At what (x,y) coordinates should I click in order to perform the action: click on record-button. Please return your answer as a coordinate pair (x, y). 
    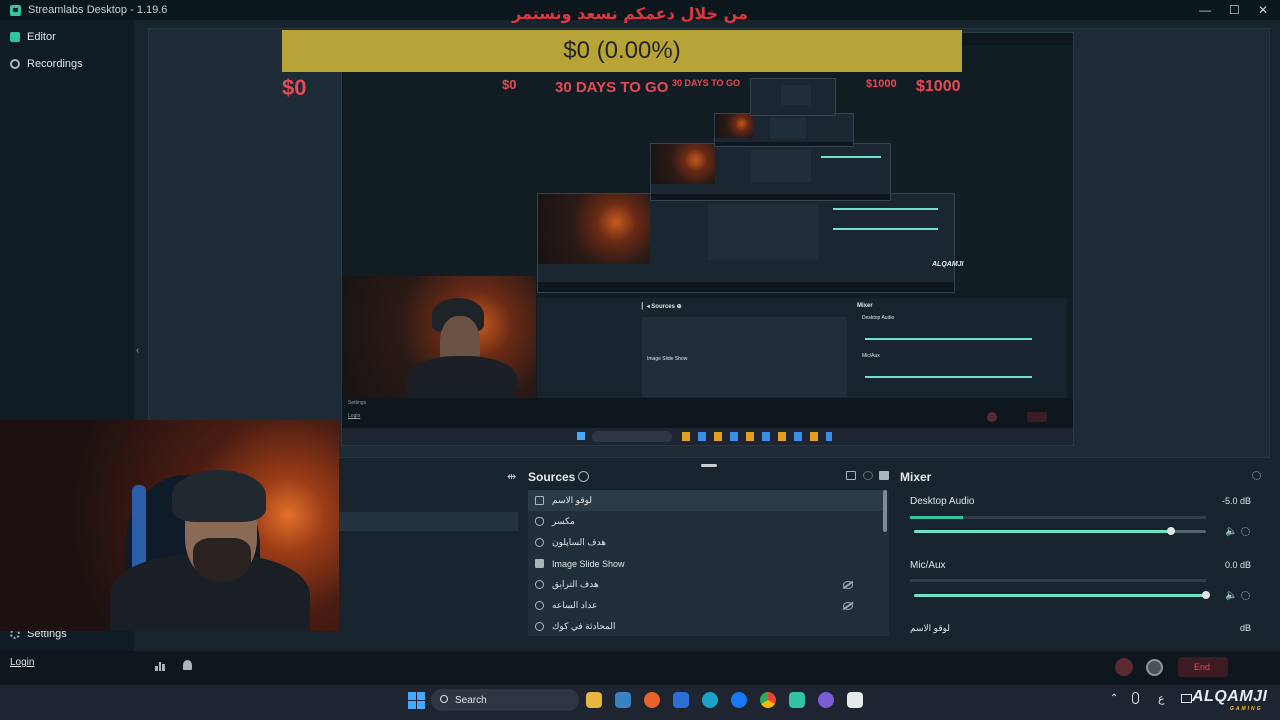
    Looking at the image, I should click on (1124, 667).